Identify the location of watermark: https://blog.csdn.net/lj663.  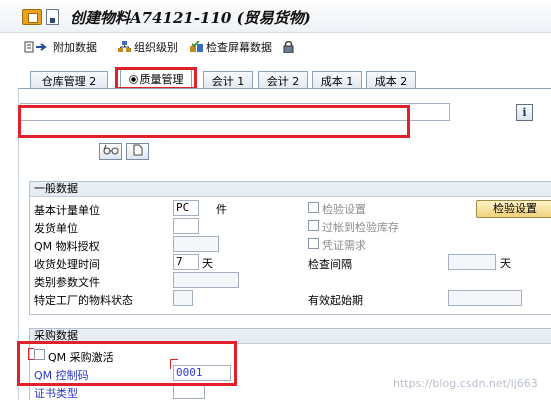
(465, 383).